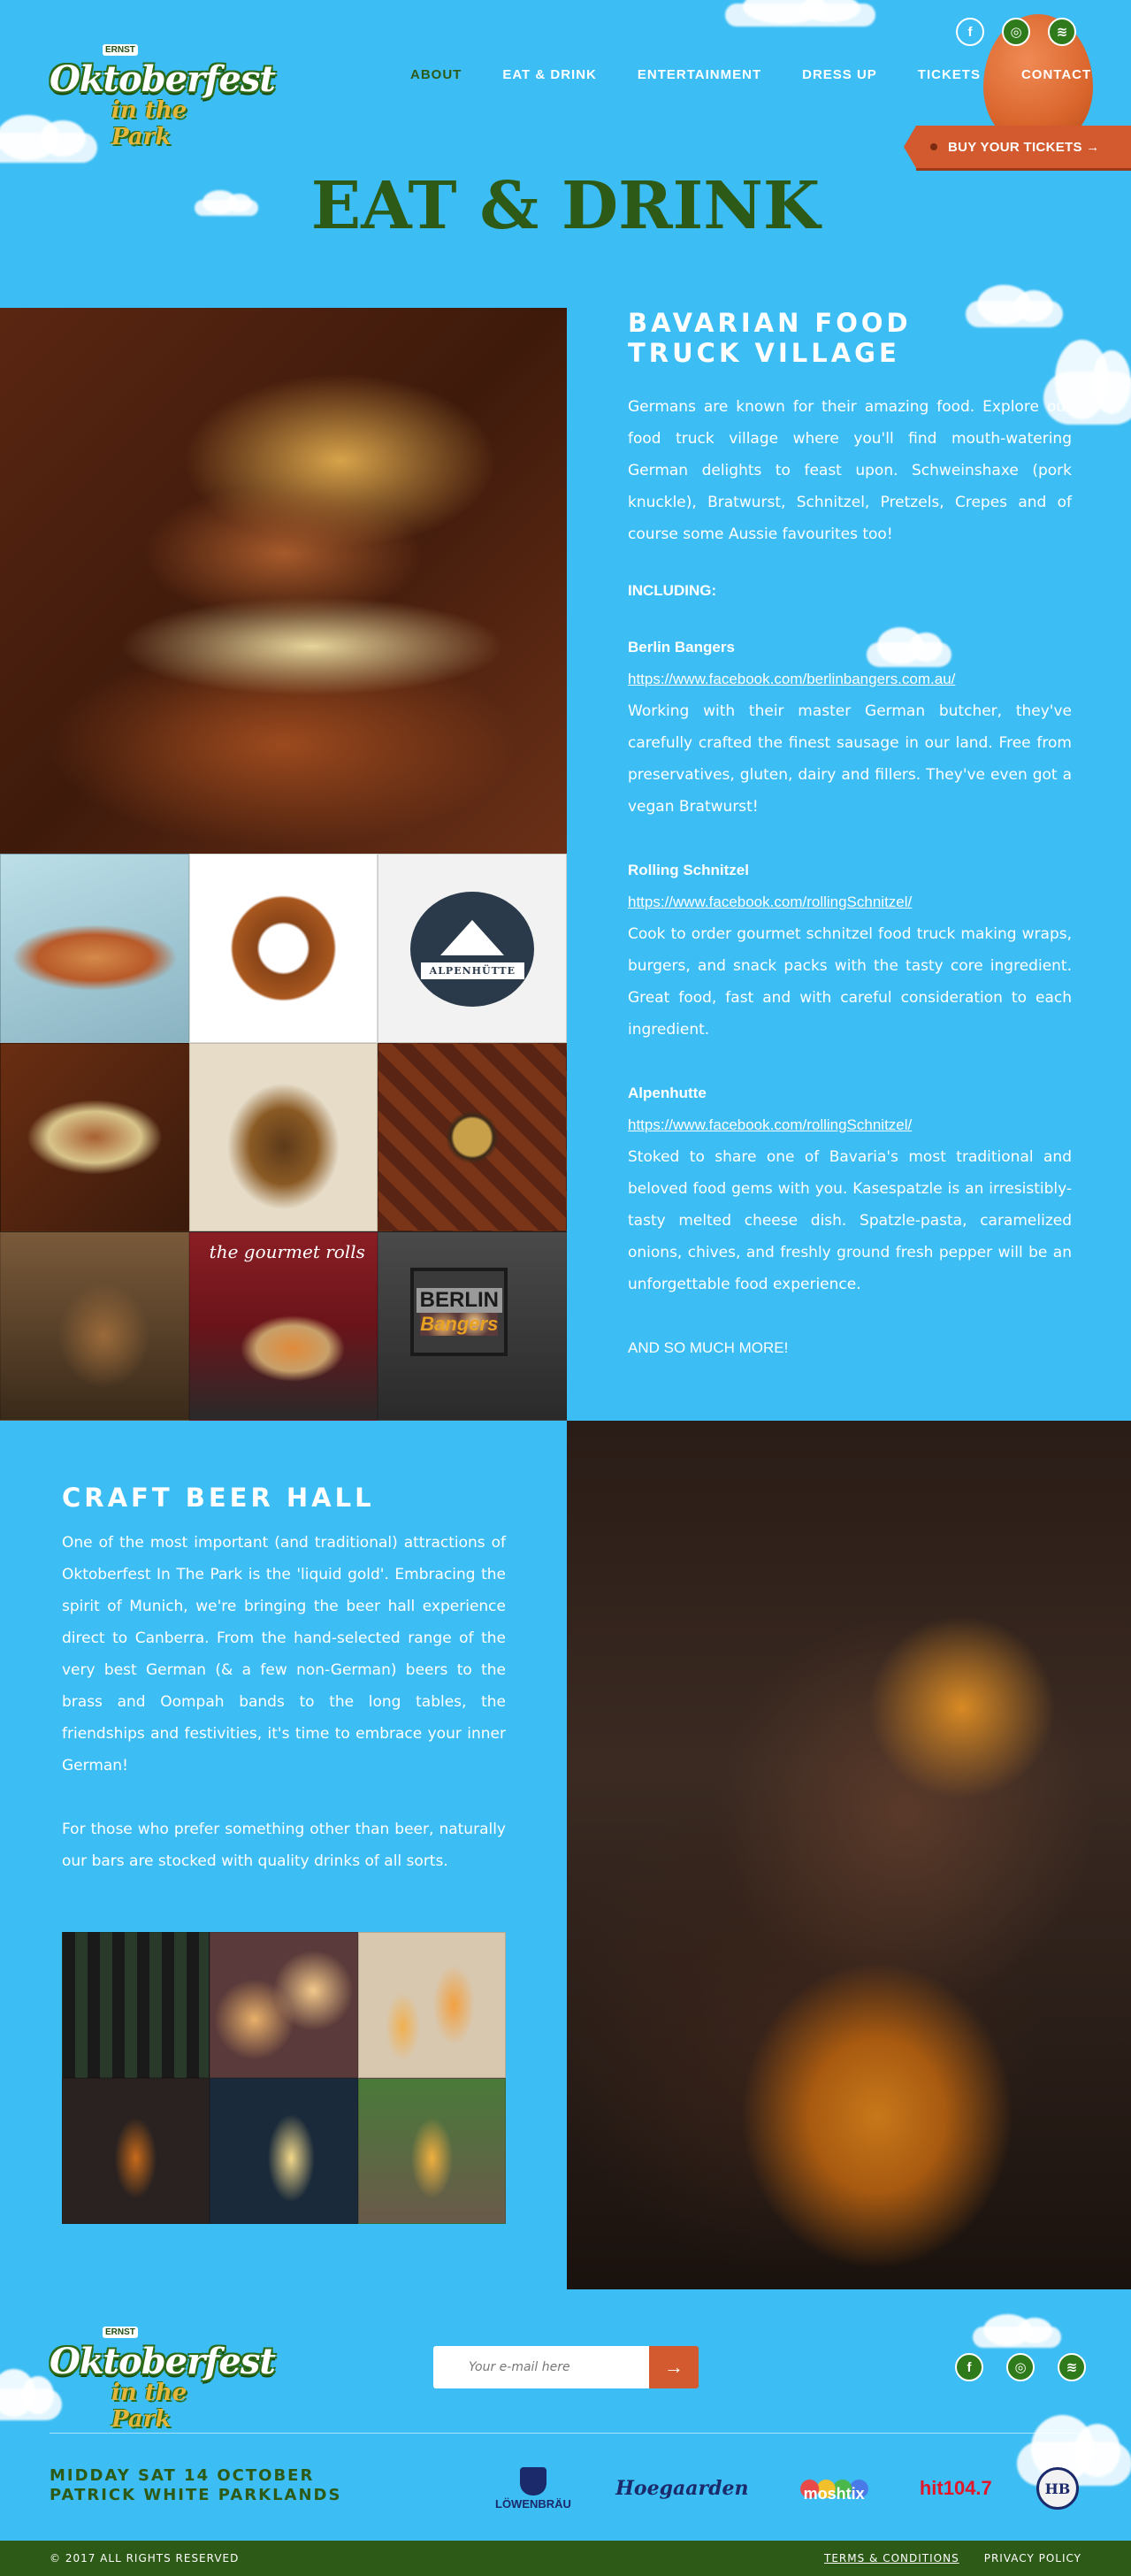 The width and height of the screenshot is (1131, 2576). I want to click on pork-knuckle-photo, so click(472, 1137).